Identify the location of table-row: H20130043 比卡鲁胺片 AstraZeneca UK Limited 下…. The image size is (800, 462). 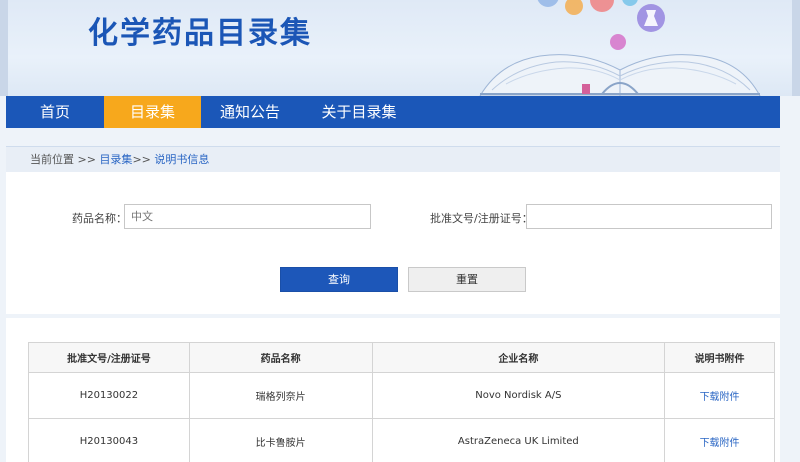
(401, 440).